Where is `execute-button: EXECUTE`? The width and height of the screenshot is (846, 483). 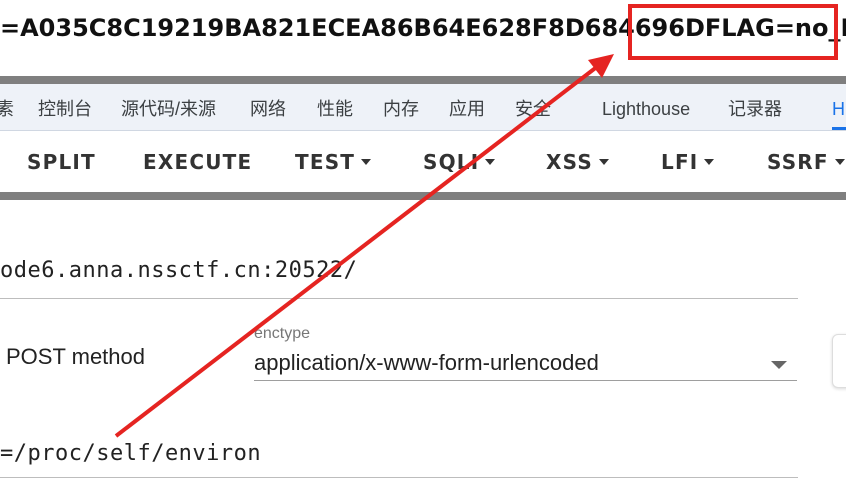 execute-button: EXECUTE is located at coordinates (197, 161).